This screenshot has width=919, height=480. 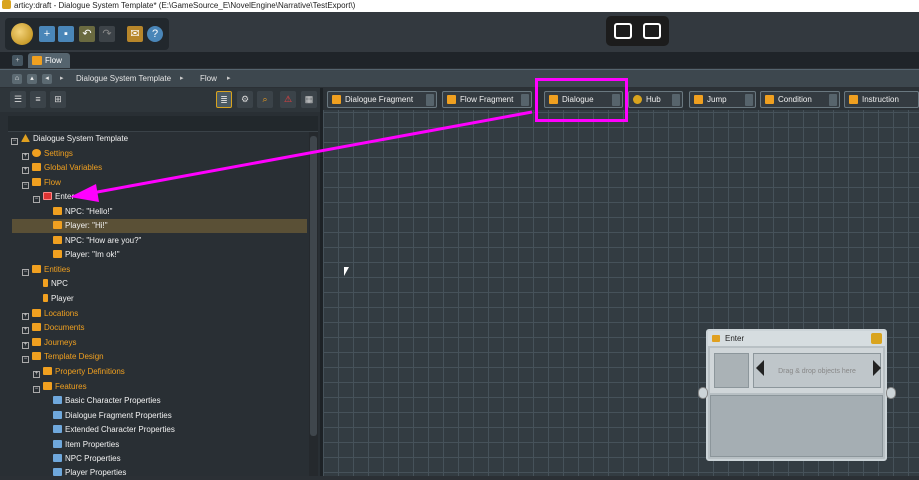 What do you see at coordinates (86, 255) in the screenshot?
I see `tree-node-dialogue-line: Player: "Im ok!"` at bounding box center [86, 255].